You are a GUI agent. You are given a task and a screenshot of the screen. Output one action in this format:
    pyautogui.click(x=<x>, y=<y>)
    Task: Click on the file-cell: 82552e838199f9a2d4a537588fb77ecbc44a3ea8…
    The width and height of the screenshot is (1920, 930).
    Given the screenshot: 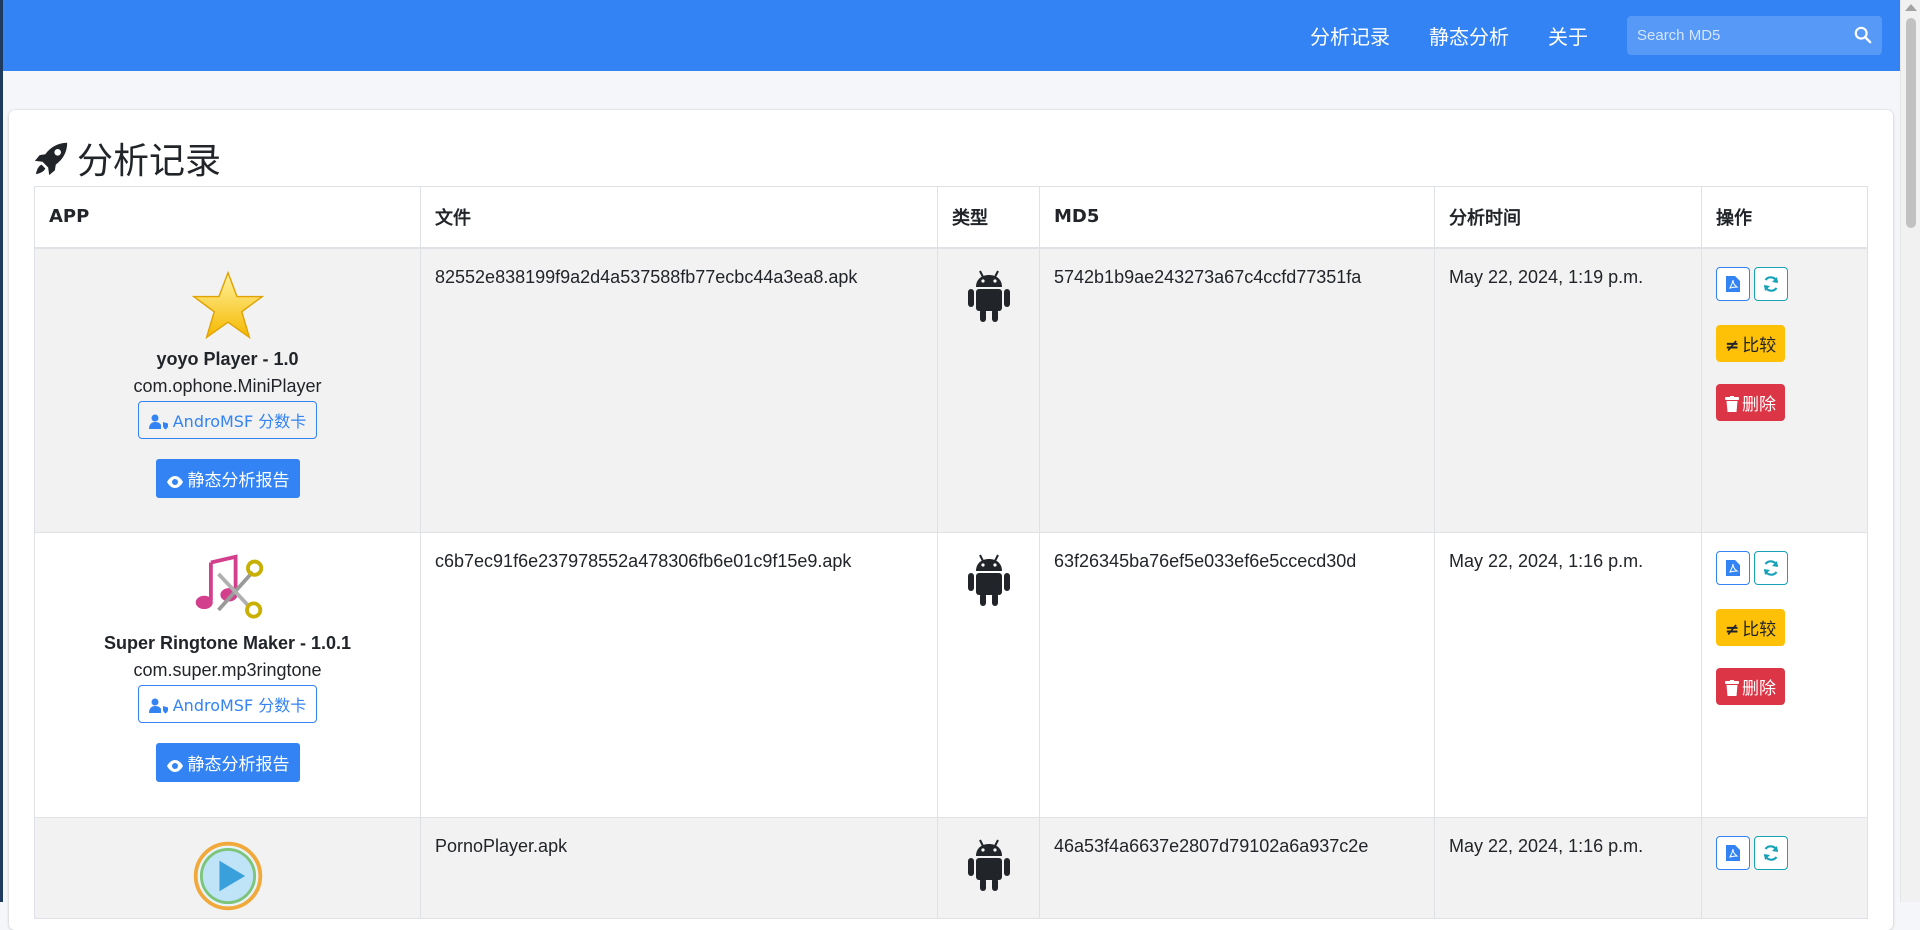 What is the action you would take?
    pyautogui.click(x=679, y=390)
    